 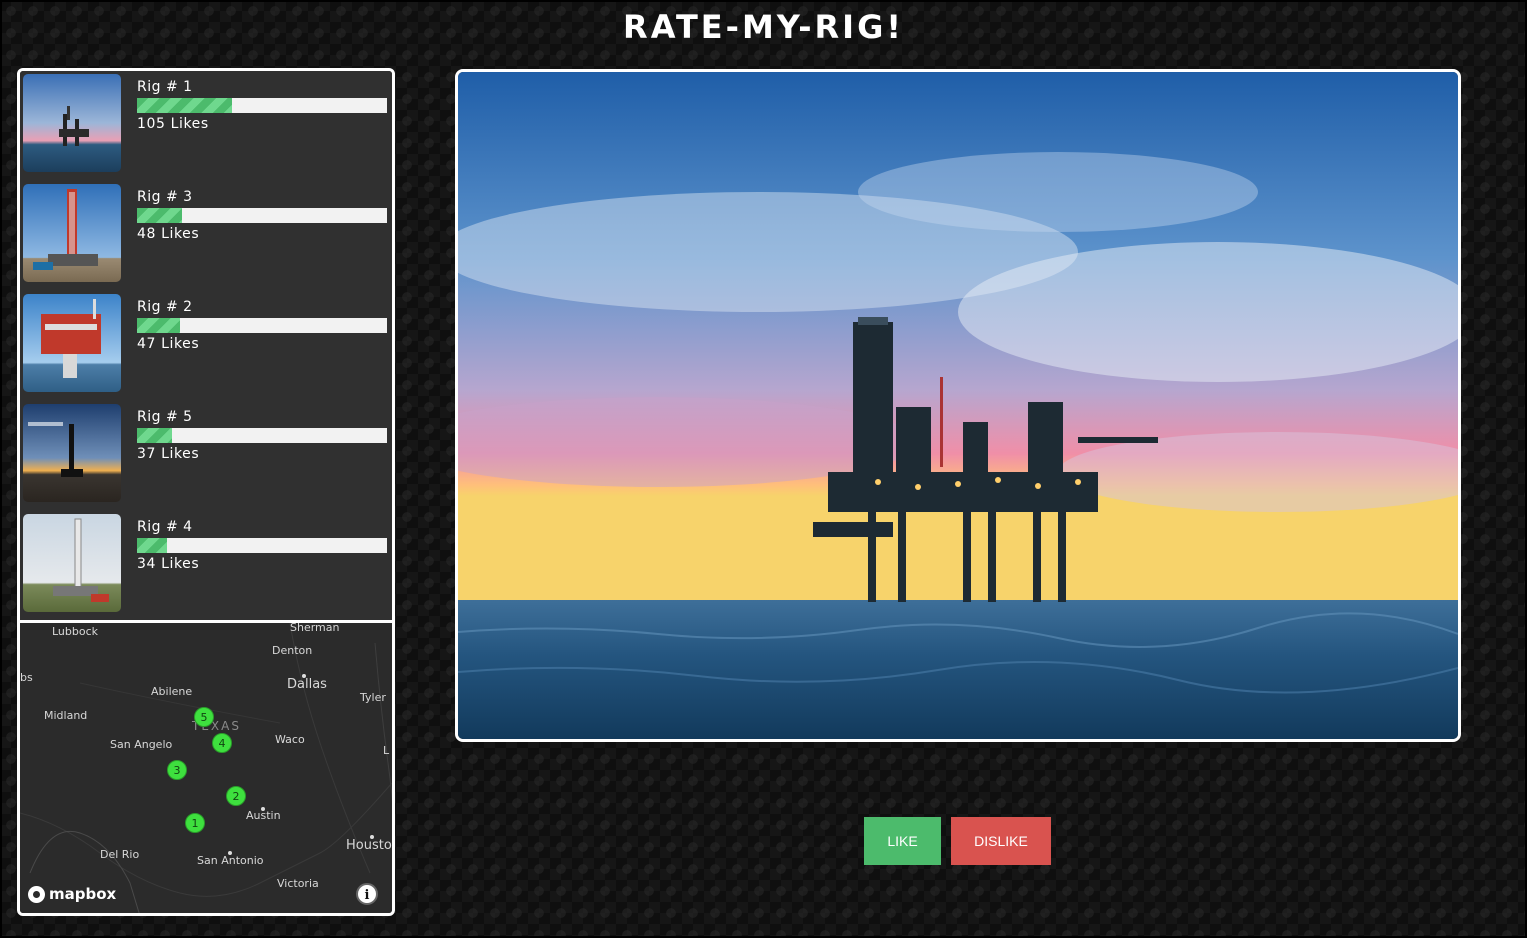 I want to click on rig-likes-count: 48 Likes, so click(x=168, y=234).